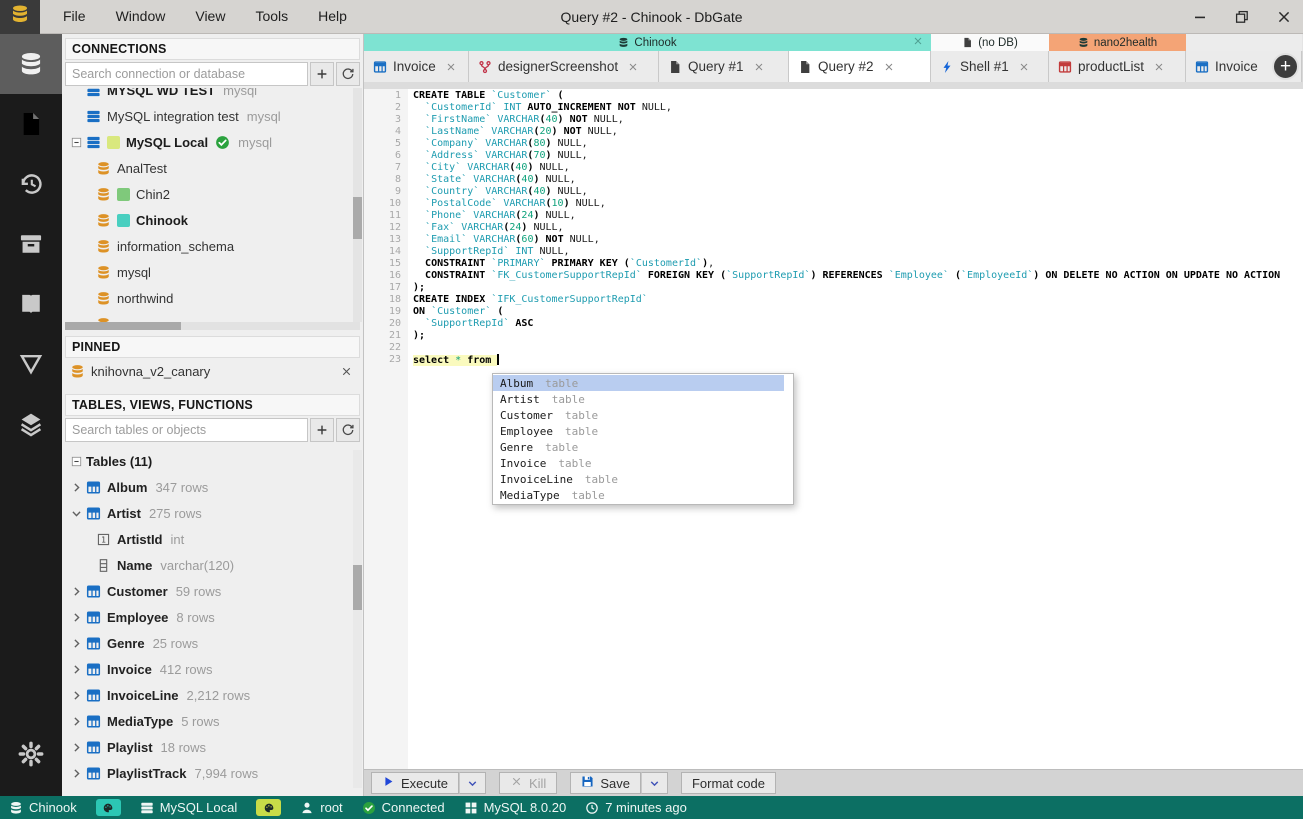 The height and width of the screenshot is (819, 1303). Describe the element at coordinates (31, 64) in the screenshot. I see `connections-panel-icon` at that location.